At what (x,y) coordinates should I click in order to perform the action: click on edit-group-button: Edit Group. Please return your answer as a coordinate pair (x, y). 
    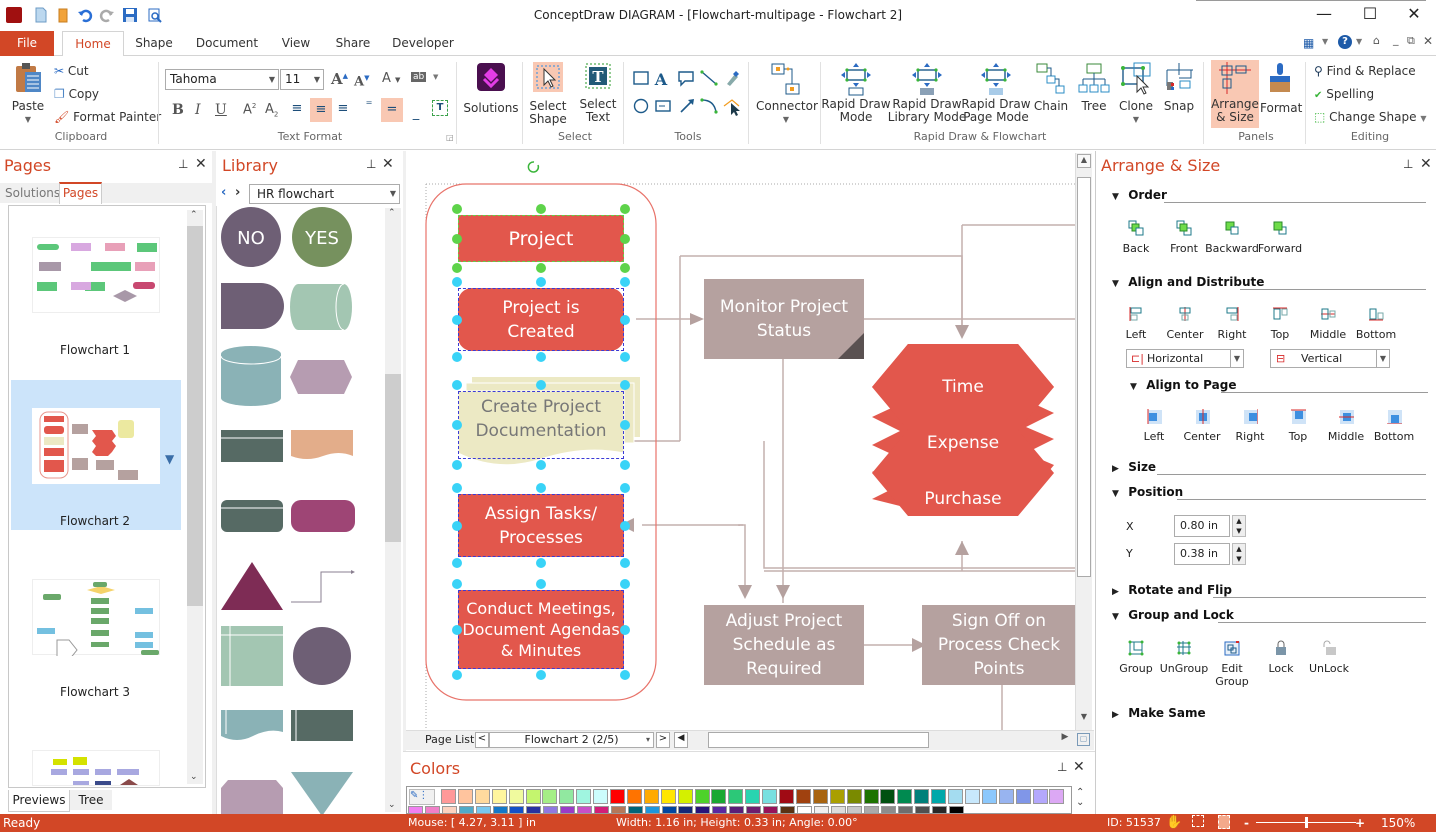
    Looking at the image, I should click on (1232, 664).